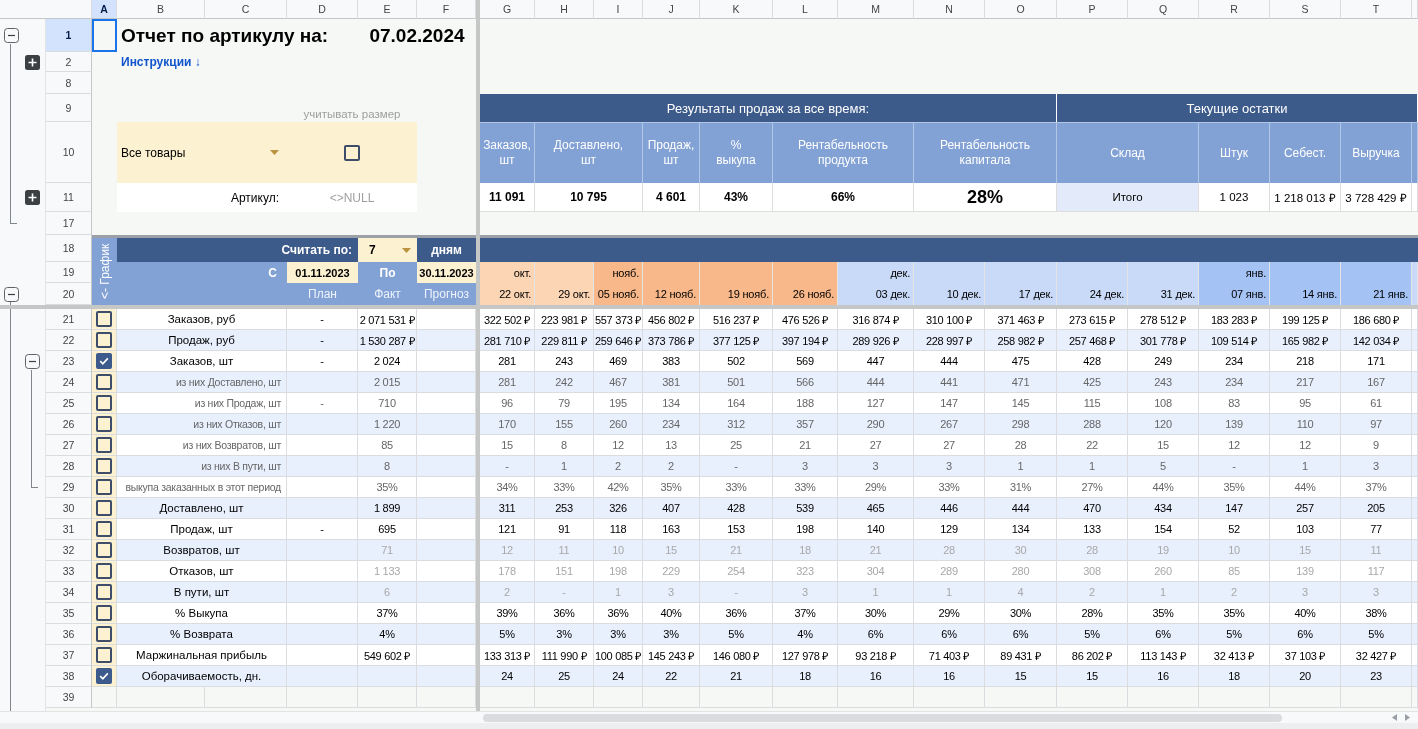 The image size is (1418, 729). What do you see at coordinates (1021, 529) in the screenshot?
I see `table-cell: 134` at bounding box center [1021, 529].